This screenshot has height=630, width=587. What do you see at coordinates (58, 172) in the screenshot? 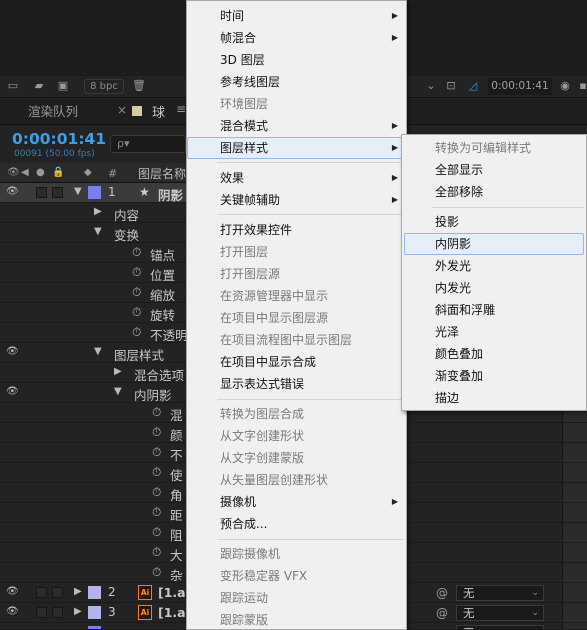
I see `lock-icon: 🔒` at bounding box center [58, 172].